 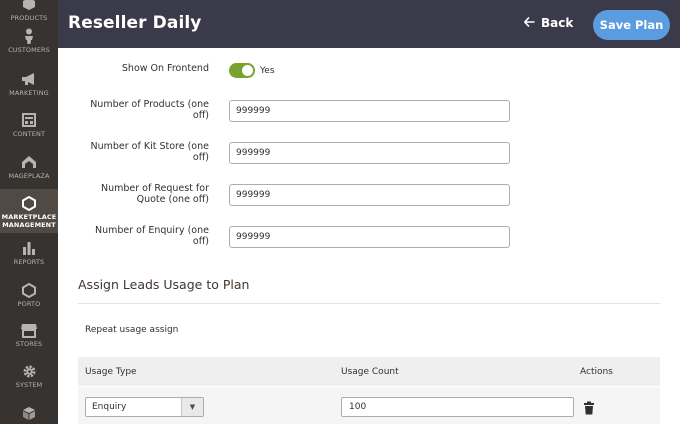 What do you see at coordinates (29, 221) in the screenshot?
I see `sidebar-item-label: MARKETPLACE MANAGEMENT` at bounding box center [29, 221].